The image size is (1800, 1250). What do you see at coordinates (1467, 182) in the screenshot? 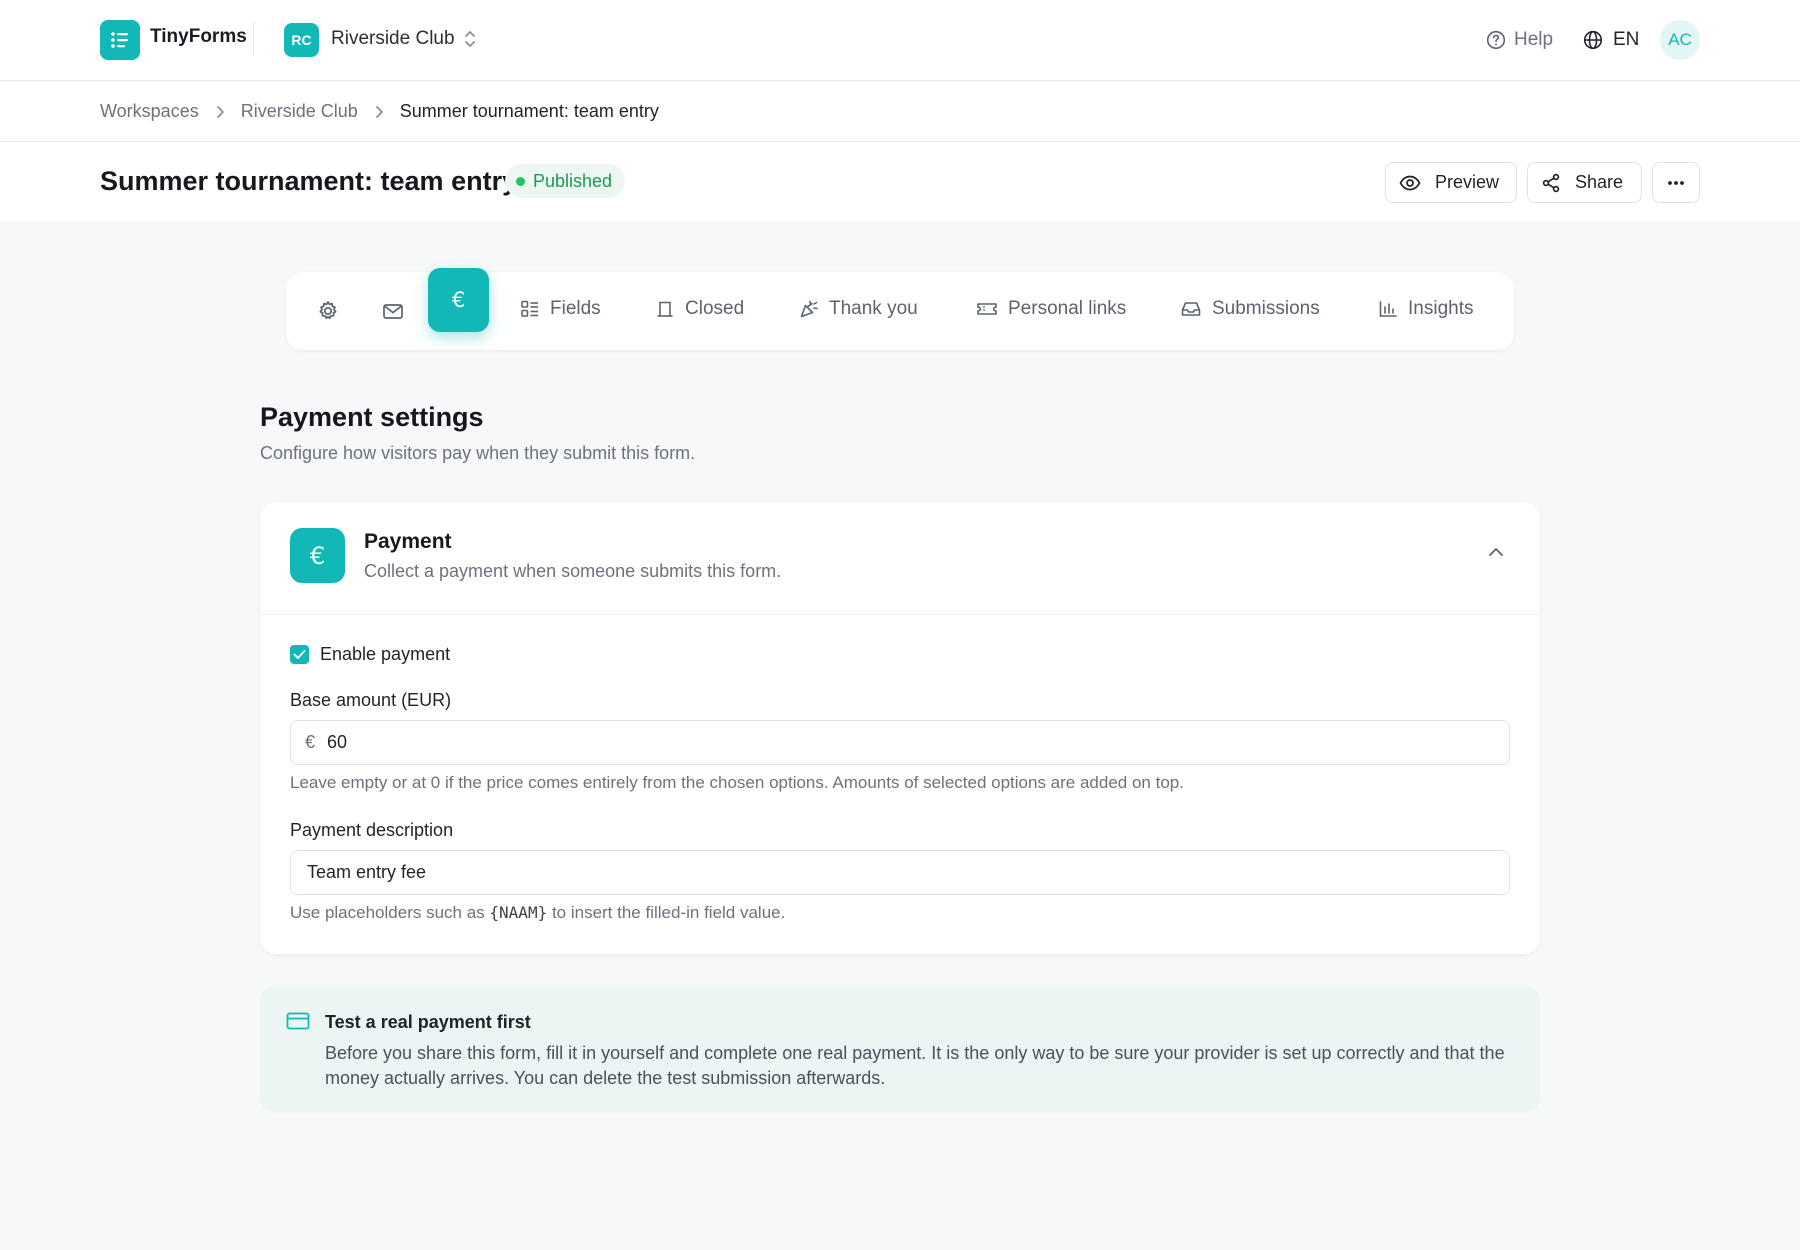
I see `preview-label: Preview` at bounding box center [1467, 182].